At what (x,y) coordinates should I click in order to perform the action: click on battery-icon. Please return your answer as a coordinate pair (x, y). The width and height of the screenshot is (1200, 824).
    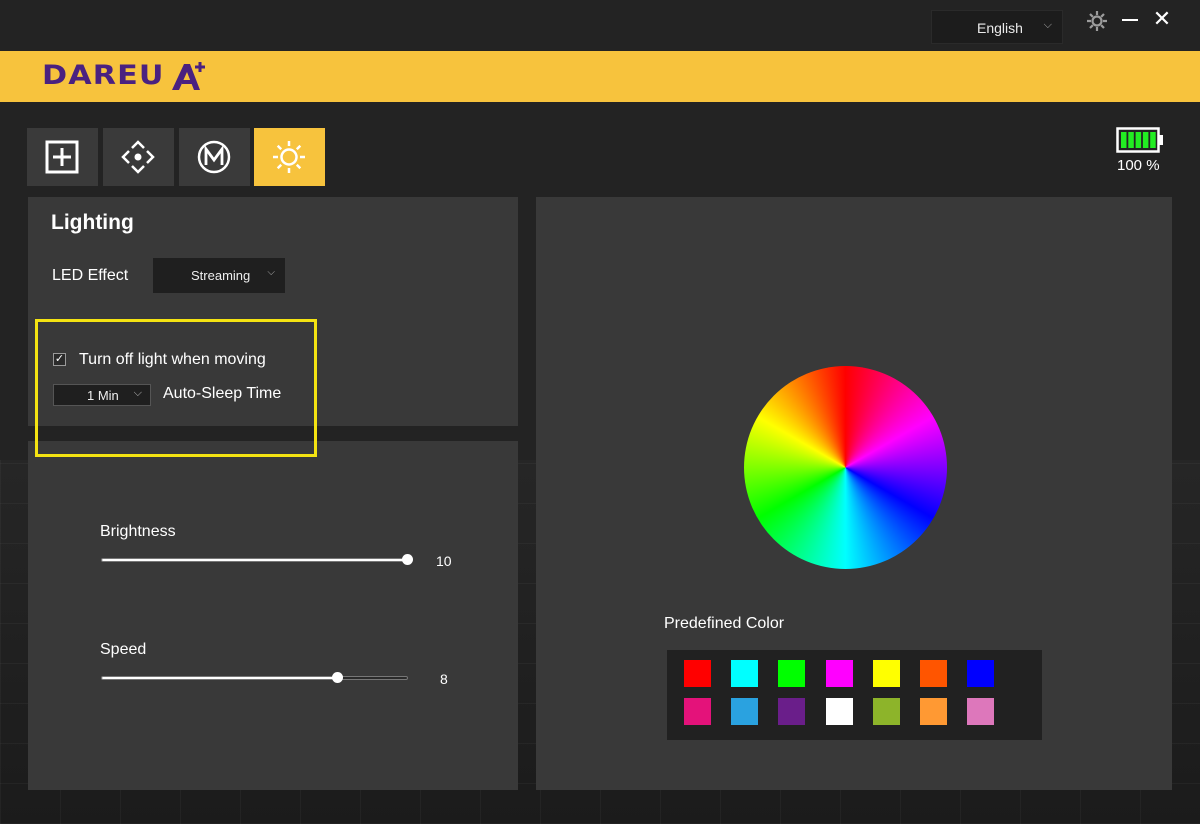
    Looking at the image, I should click on (1139, 140).